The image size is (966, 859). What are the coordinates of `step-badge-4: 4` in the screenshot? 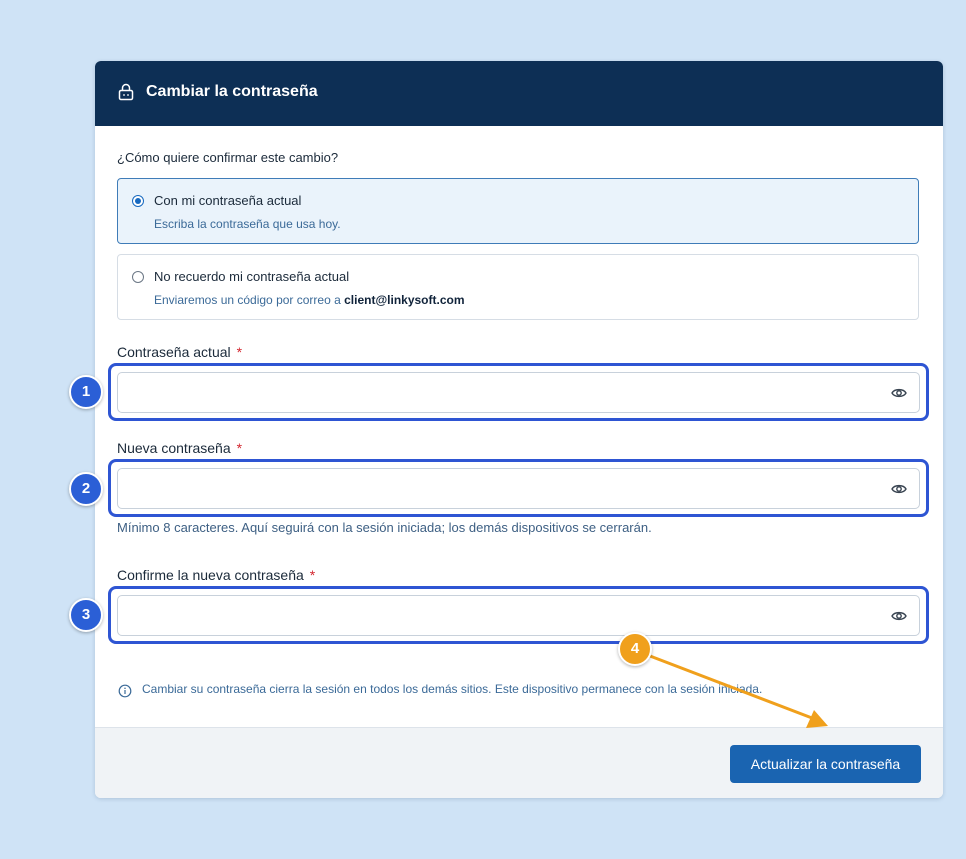 It's located at (635, 649).